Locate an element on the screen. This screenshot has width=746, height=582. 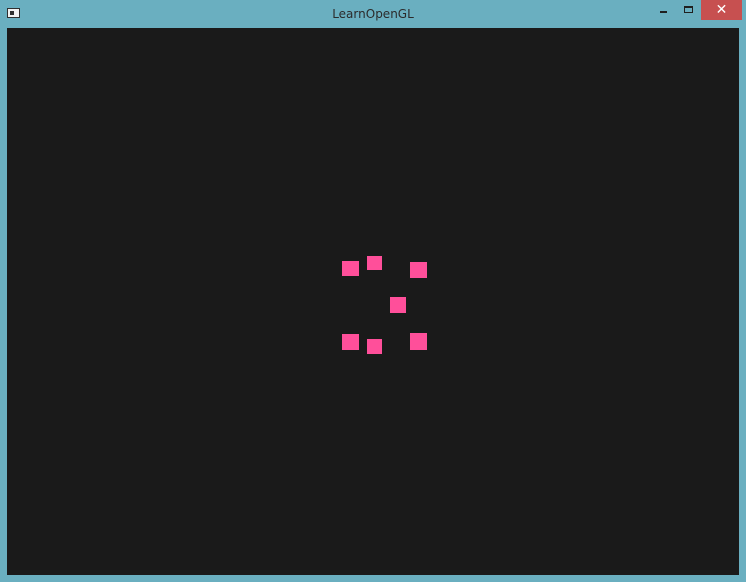
maximize-button is located at coordinates (688, 10).